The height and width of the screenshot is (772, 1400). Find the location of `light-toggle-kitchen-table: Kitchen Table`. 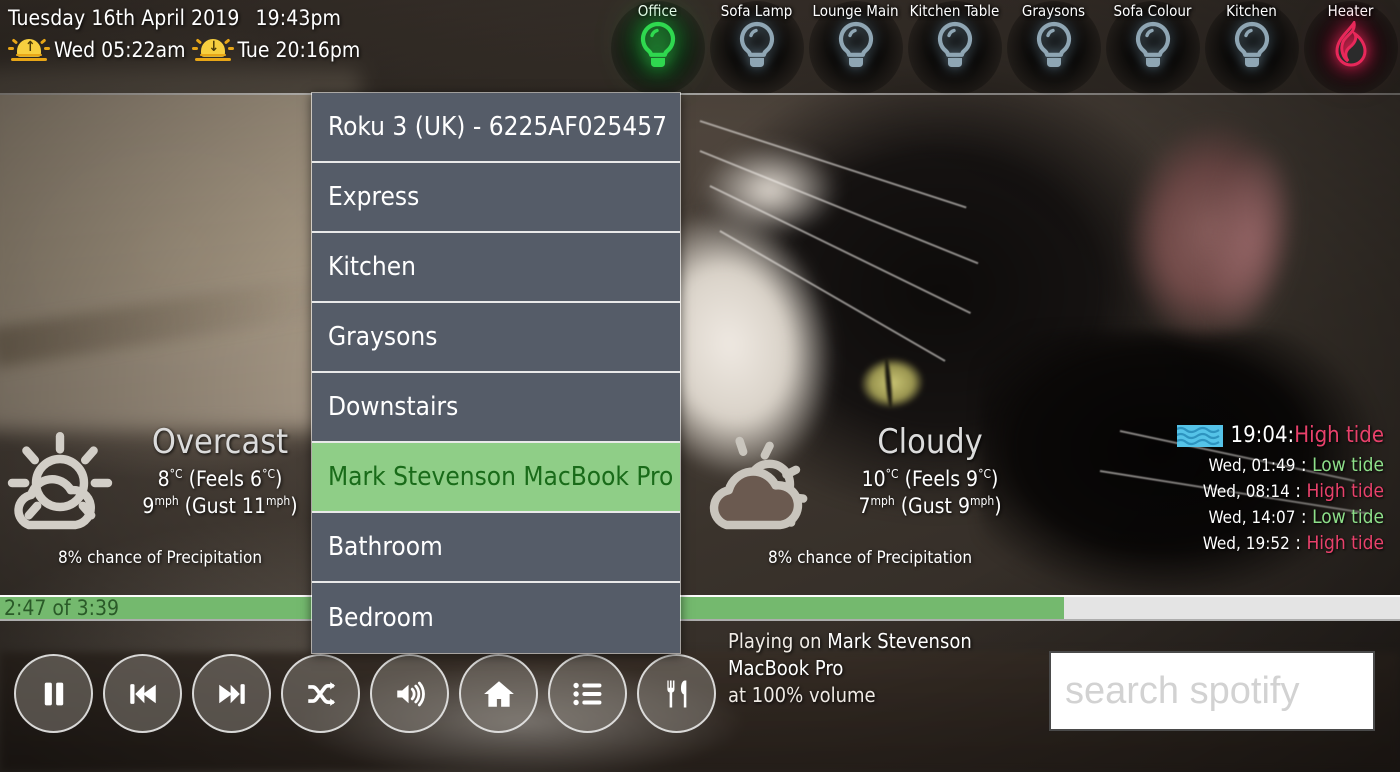

light-toggle-kitchen-table: Kitchen Table is located at coordinates (954, 47).